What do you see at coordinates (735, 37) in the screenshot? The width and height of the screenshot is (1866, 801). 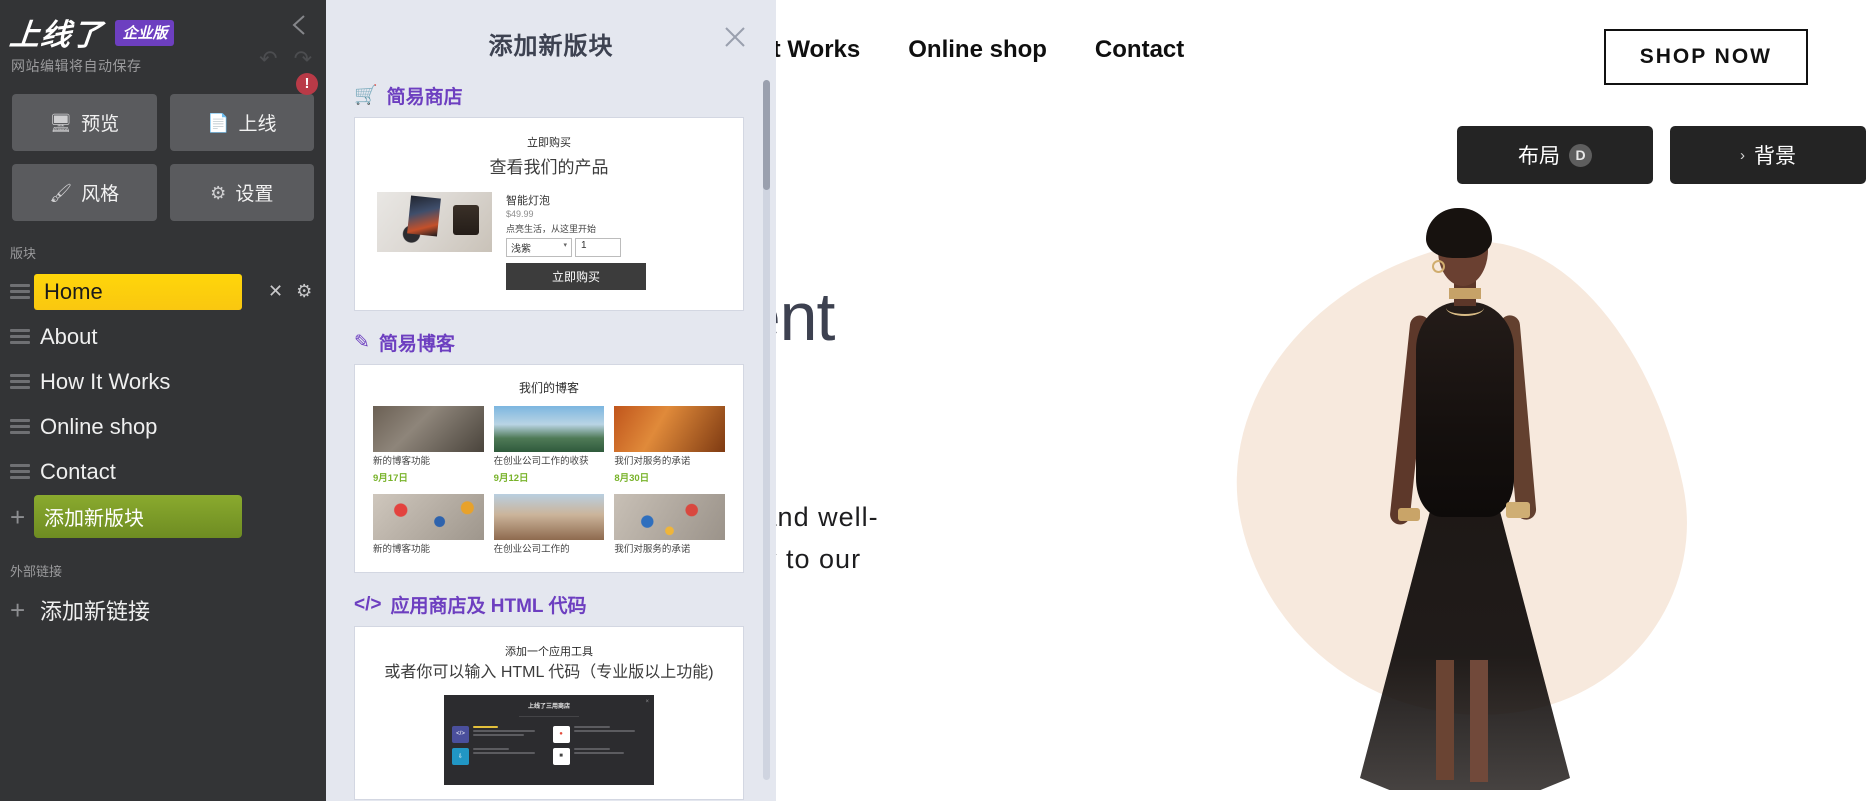 I see `close-icon` at bounding box center [735, 37].